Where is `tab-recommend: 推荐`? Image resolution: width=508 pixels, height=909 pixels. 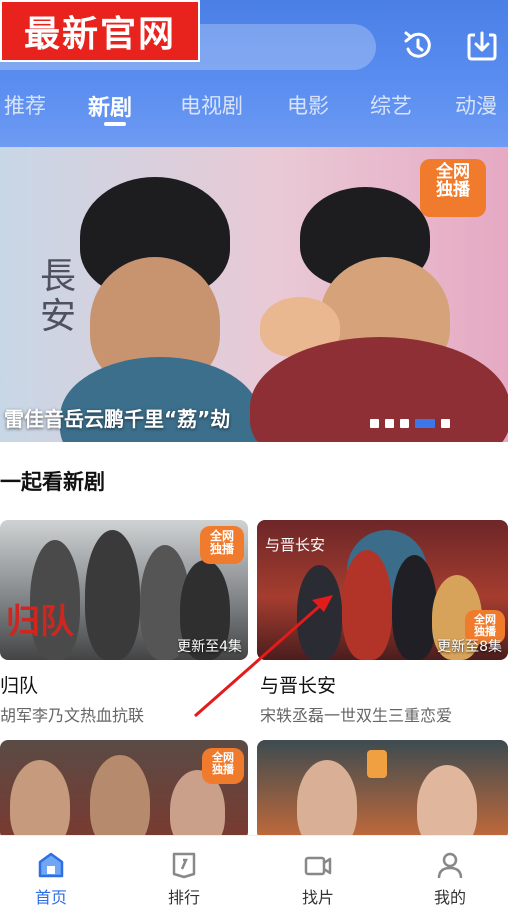 tab-recommend: 推荐 is located at coordinates (25, 105).